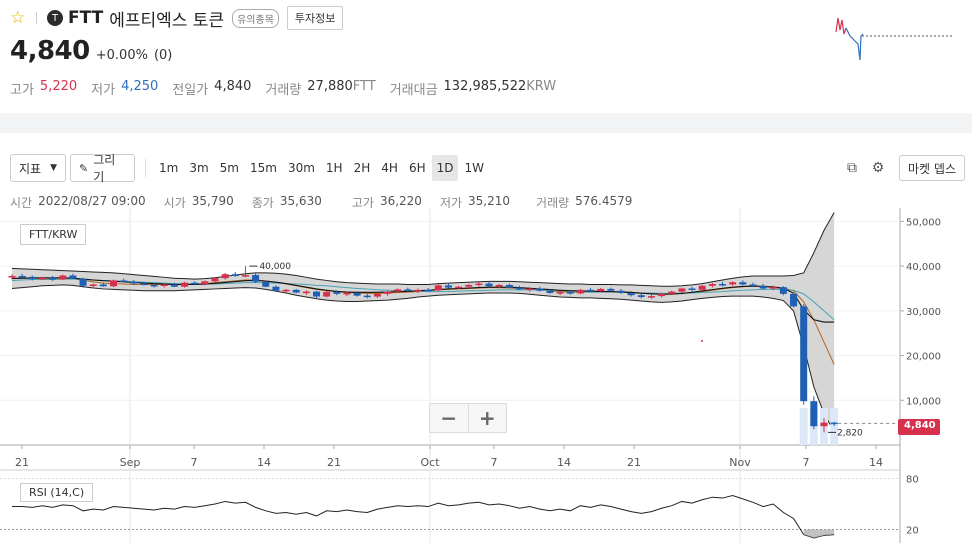  Describe the element at coordinates (103, 90) in the screenshot. I see `stat-low-label: 저가` at that location.